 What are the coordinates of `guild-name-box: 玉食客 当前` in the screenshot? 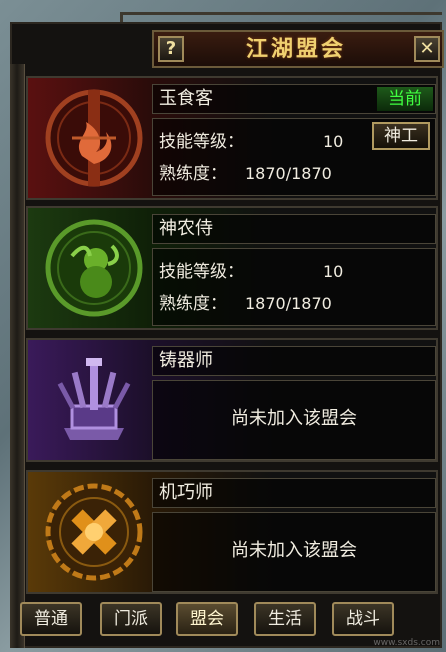 It's located at (294, 99).